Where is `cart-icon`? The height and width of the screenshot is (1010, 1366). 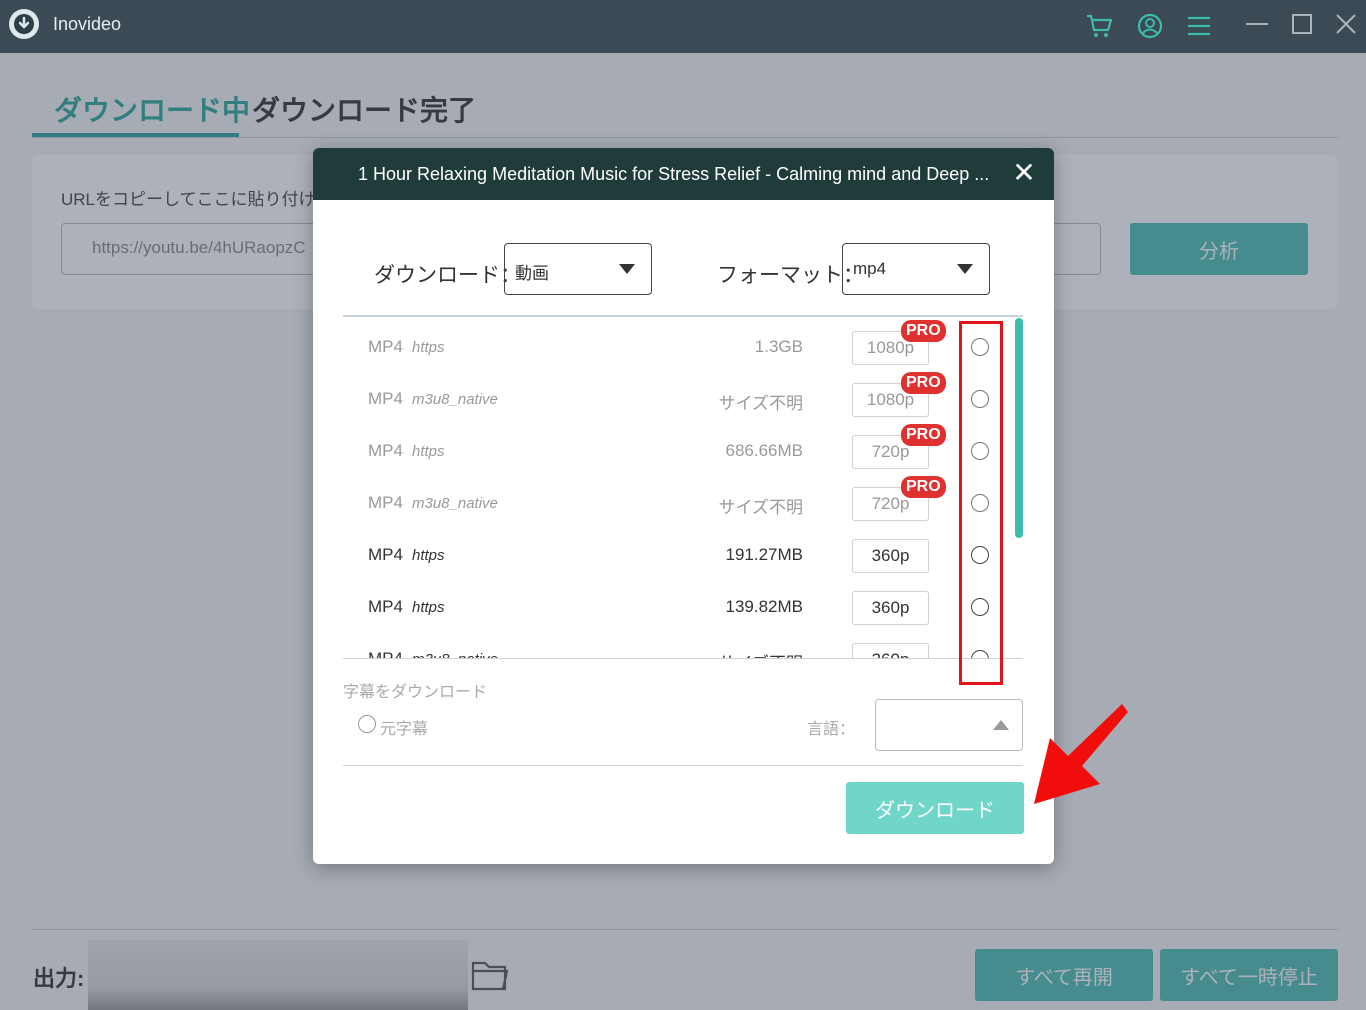 cart-icon is located at coordinates (1099, 26).